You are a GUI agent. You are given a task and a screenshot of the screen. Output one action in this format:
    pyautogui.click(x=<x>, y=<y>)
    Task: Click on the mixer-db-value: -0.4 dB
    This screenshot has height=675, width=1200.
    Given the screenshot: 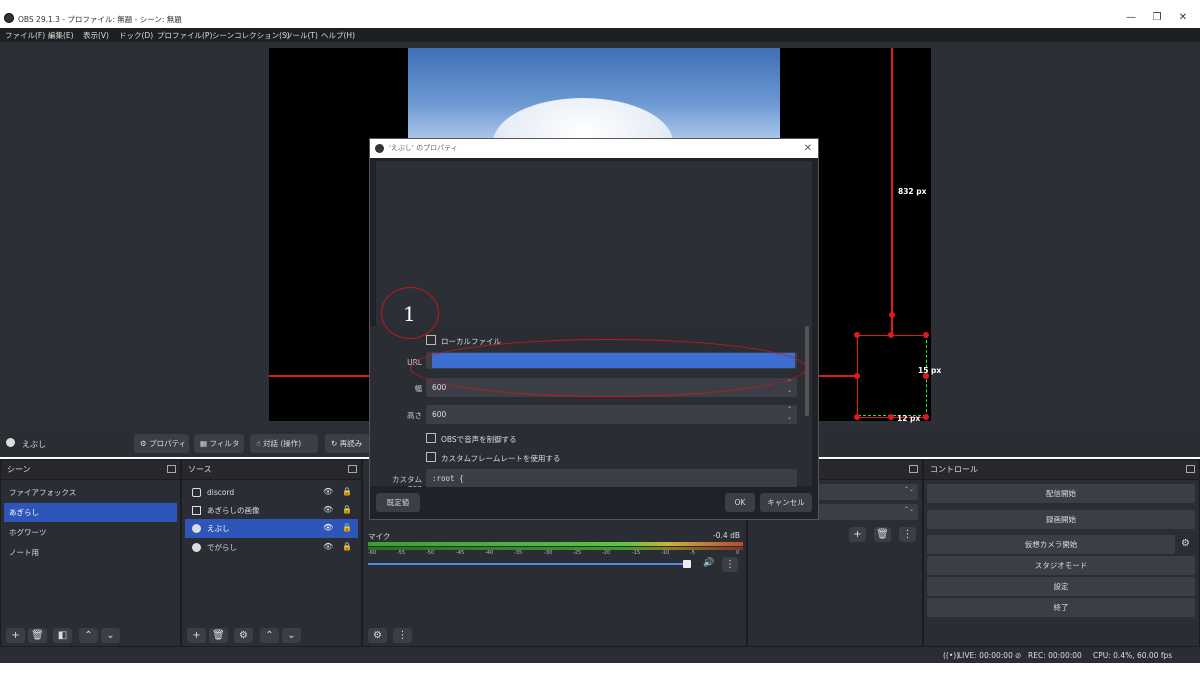 What is the action you would take?
    pyautogui.click(x=726, y=535)
    